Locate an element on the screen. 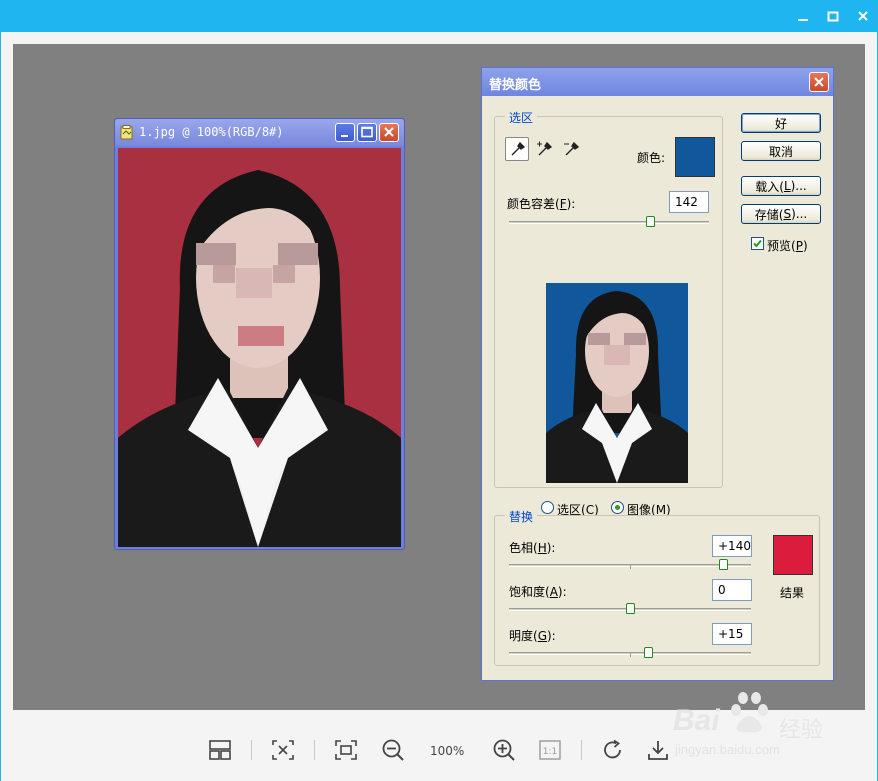 This screenshot has height=781, width=878. hue-label: 色相(H): is located at coordinates (532, 548).